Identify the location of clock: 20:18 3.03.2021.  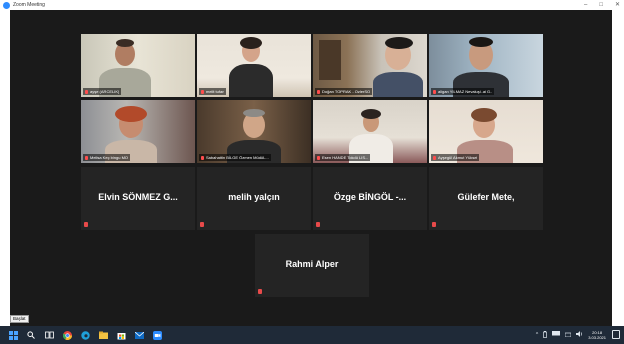
(597, 335).